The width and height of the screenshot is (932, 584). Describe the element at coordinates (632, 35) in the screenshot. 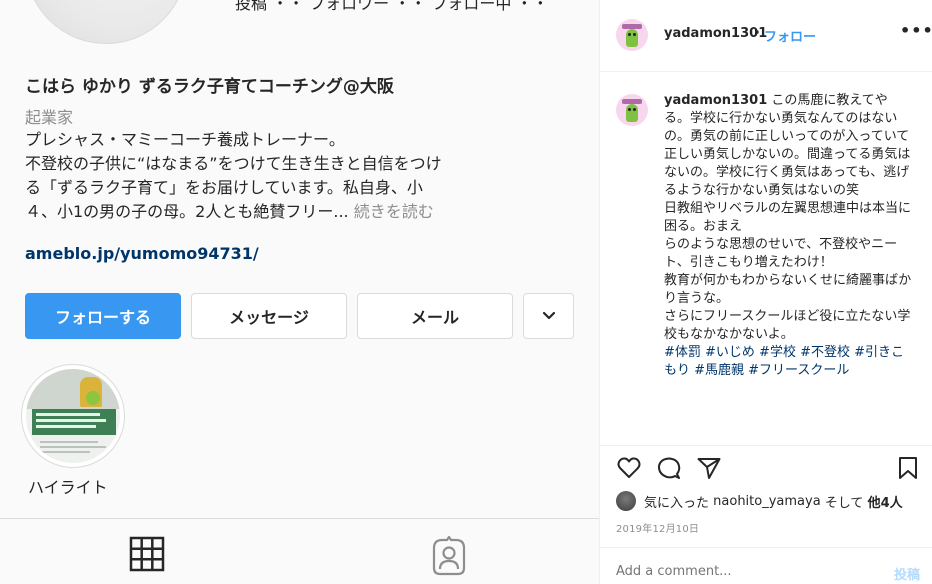

I see `author-avatar` at that location.